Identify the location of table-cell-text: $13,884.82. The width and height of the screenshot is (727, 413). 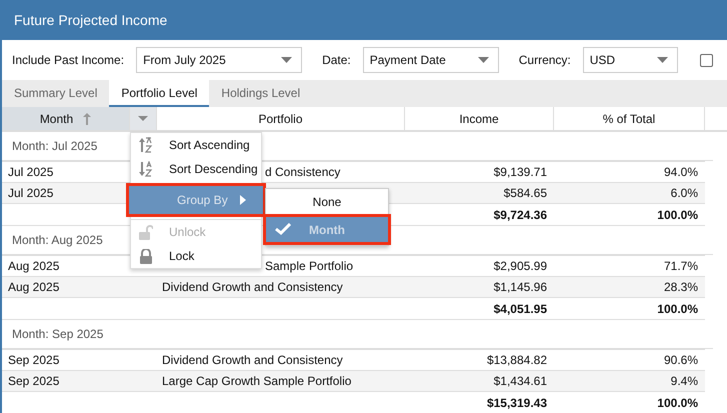
(517, 360).